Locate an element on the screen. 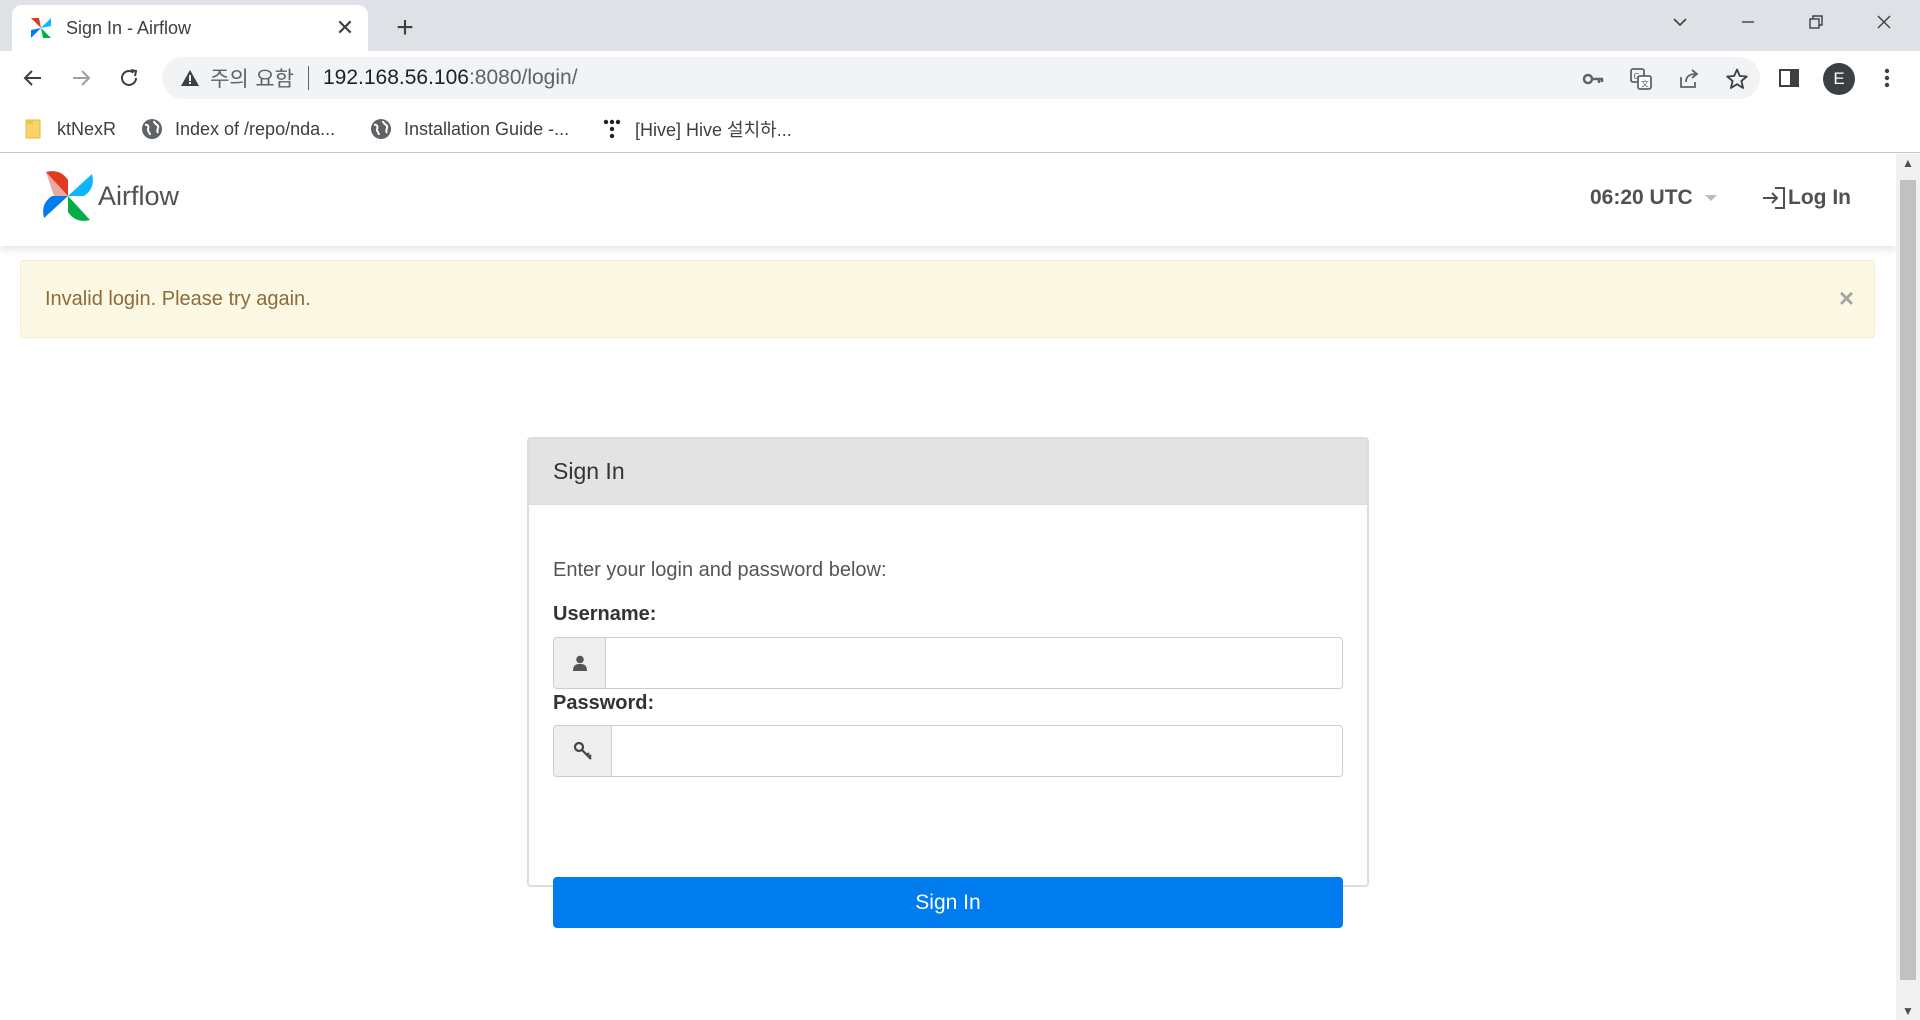  svg-text: G is located at coordinates (1637, 76).